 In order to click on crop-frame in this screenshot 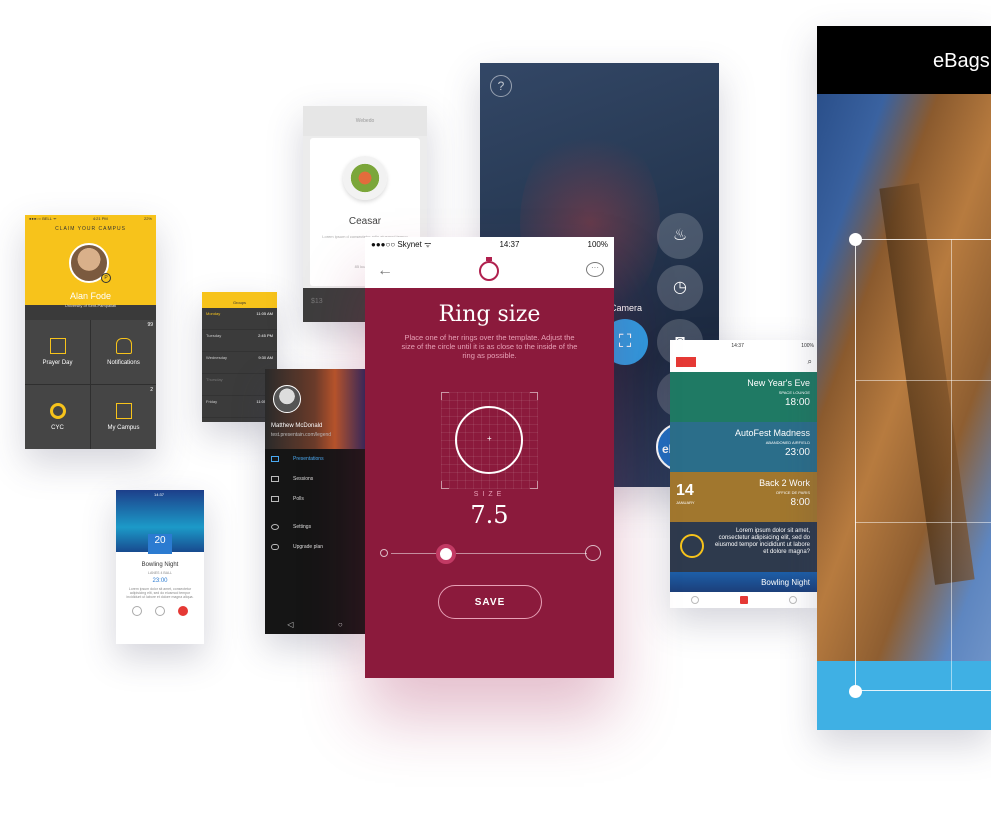, I will do `click(923, 465)`.